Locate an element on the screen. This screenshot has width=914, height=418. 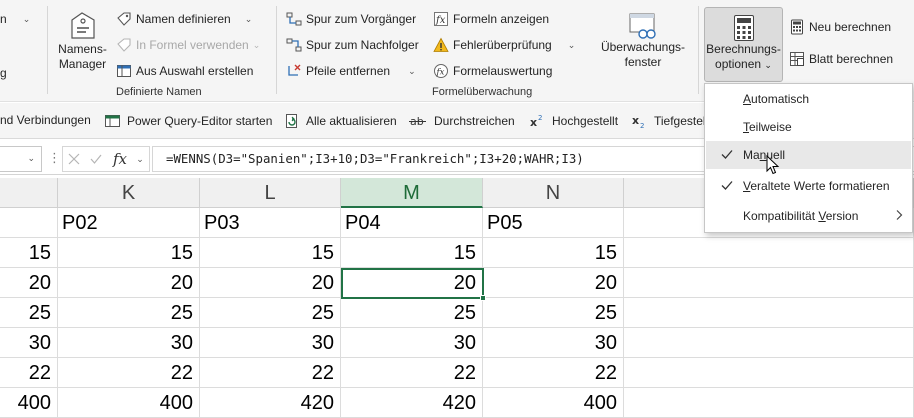
trace-dependents-button: Spur zum Nachfolger is located at coordinates (352, 45).